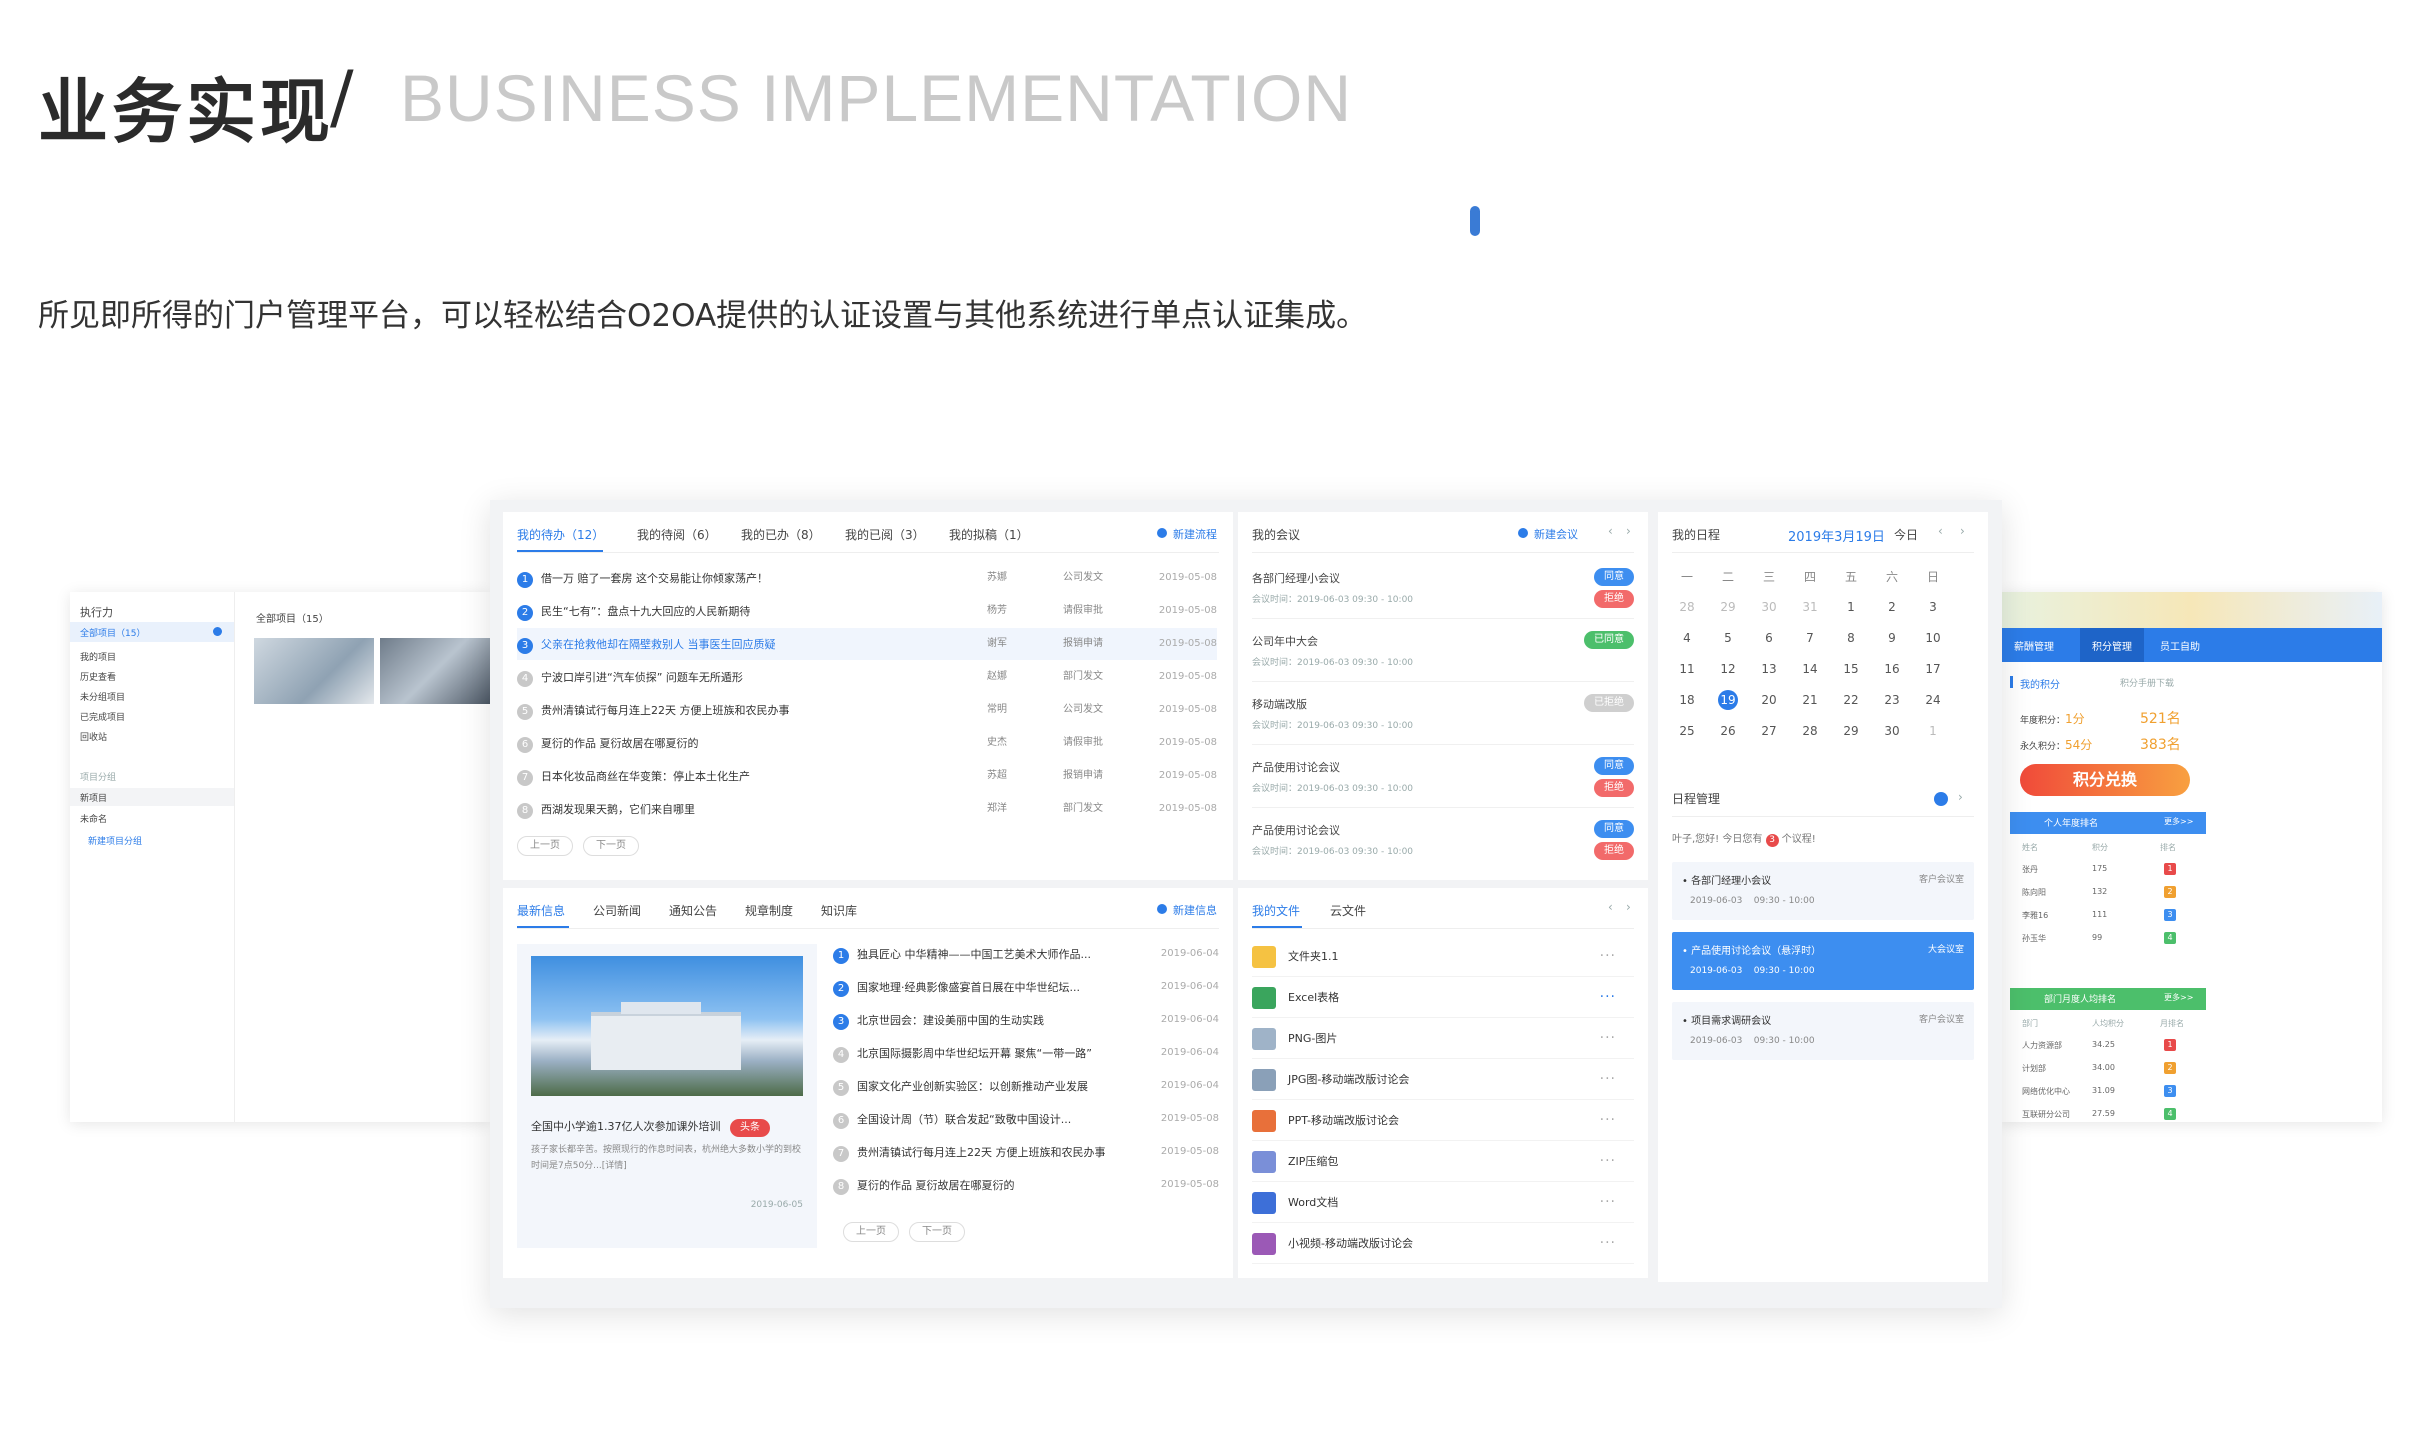 This screenshot has width=2426, height=1438. Describe the element at coordinates (867, 578) in the screenshot. I see `todo-row: 1 借一万 赔了一套房 这个交易能让你倾家荡产！ 苏娜 公司发文 2019-05-08` at that location.